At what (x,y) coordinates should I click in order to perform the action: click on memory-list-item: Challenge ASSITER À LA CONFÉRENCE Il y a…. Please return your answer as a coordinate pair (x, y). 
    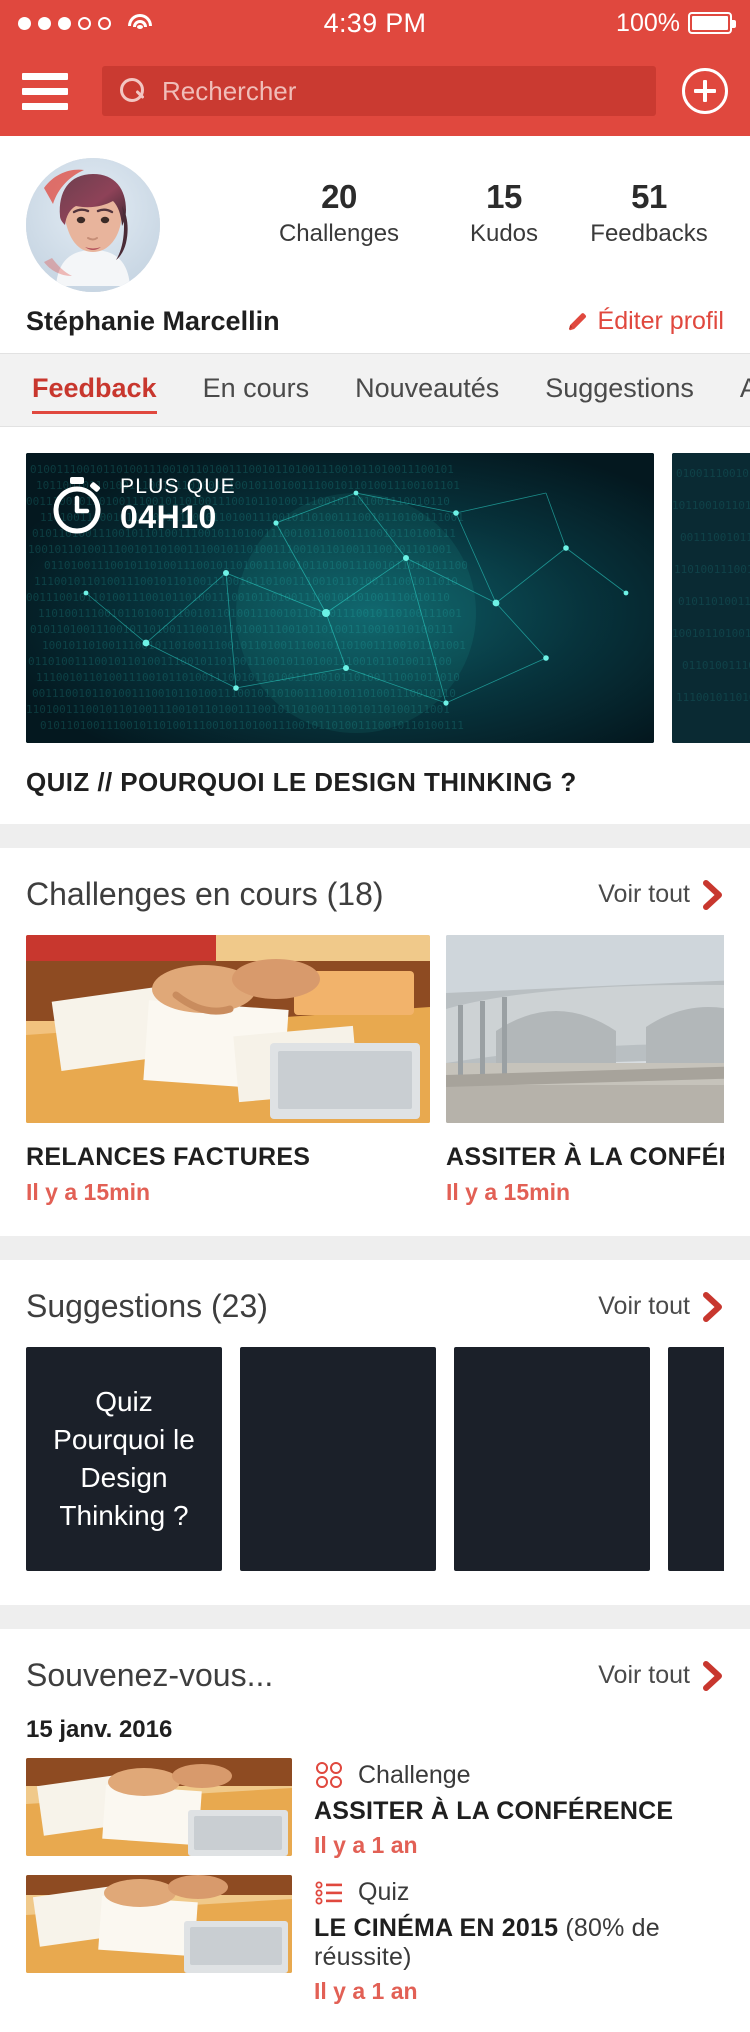
    Looking at the image, I should click on (375, 1816).